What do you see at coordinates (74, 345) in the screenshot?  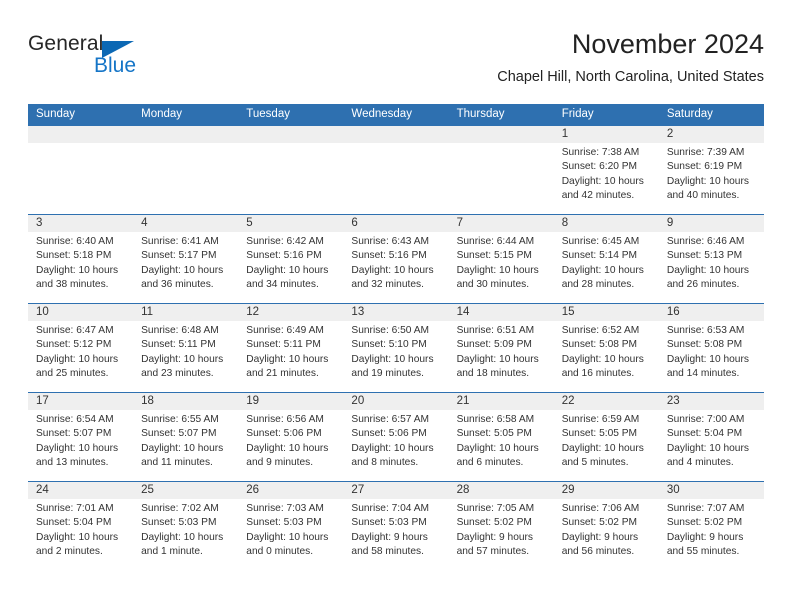 I see `sunset-text: Sunset: 5:12 PM` at bounding box center [74, 345].